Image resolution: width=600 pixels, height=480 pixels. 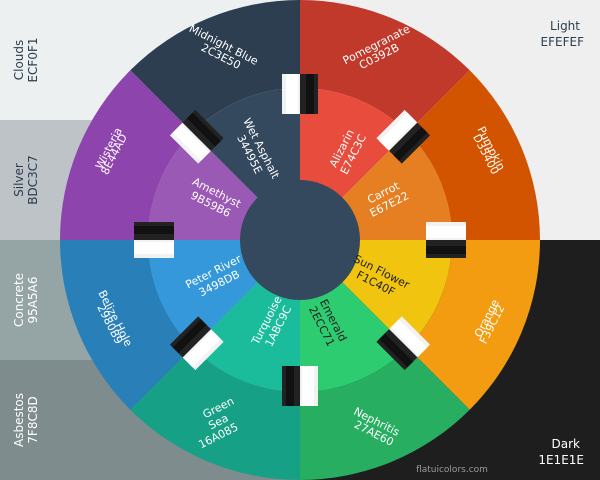 What do you see at coordinates (33, 180) in the screenshot?
I see `panel-label-silver-hex: BDC3C7` at bounding box center [33, 180].